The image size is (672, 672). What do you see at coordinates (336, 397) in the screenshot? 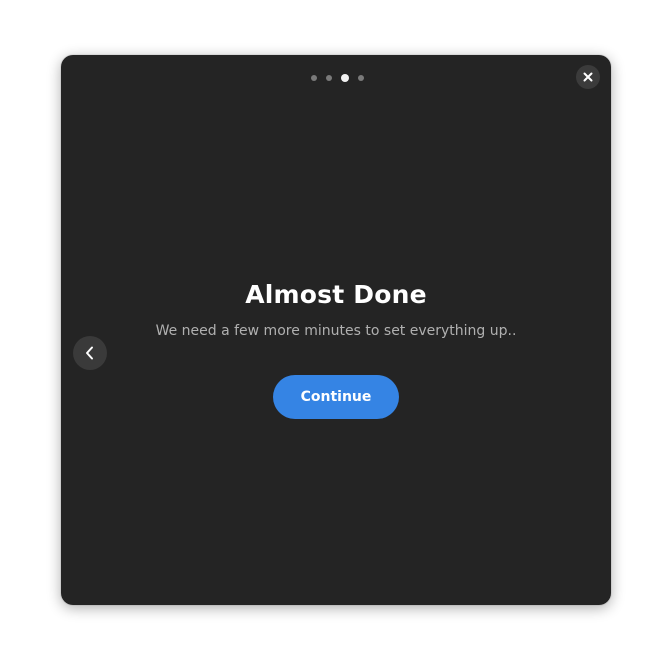
I see `continue-button: Continue` at bounding box center [336, 397].